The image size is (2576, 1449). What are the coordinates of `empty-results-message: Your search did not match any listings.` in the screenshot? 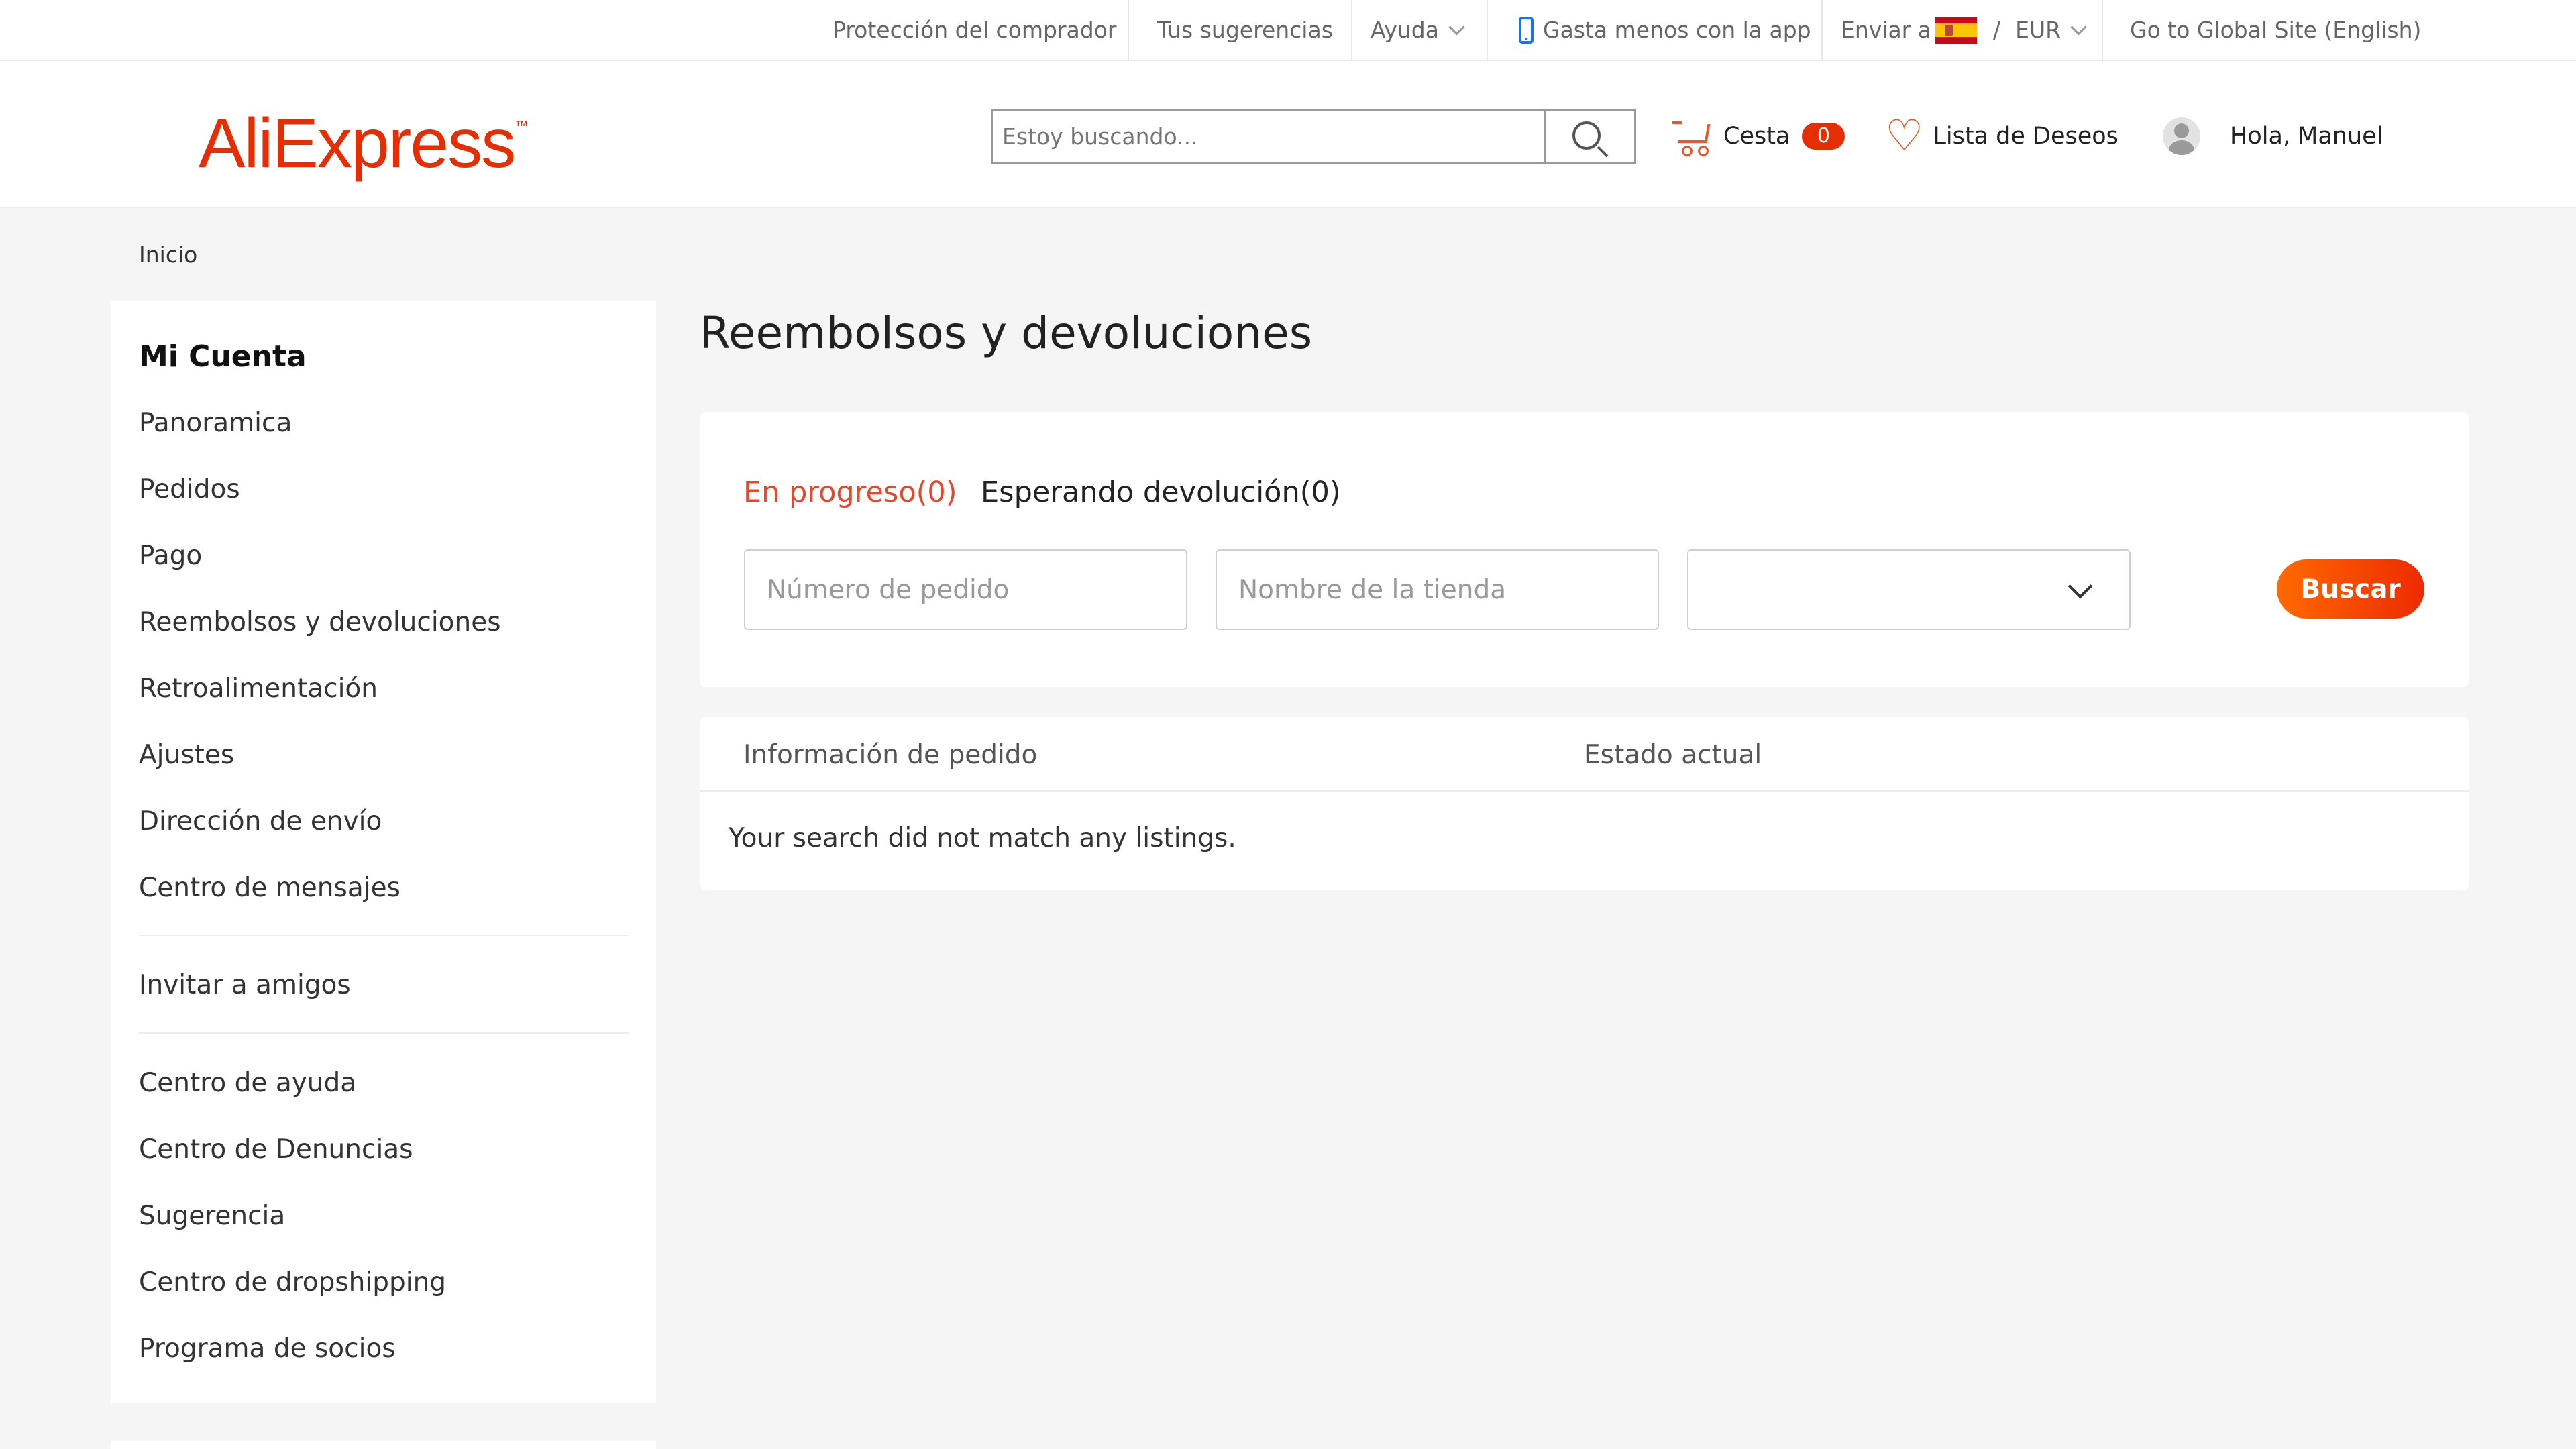 It's located at (982, 838).